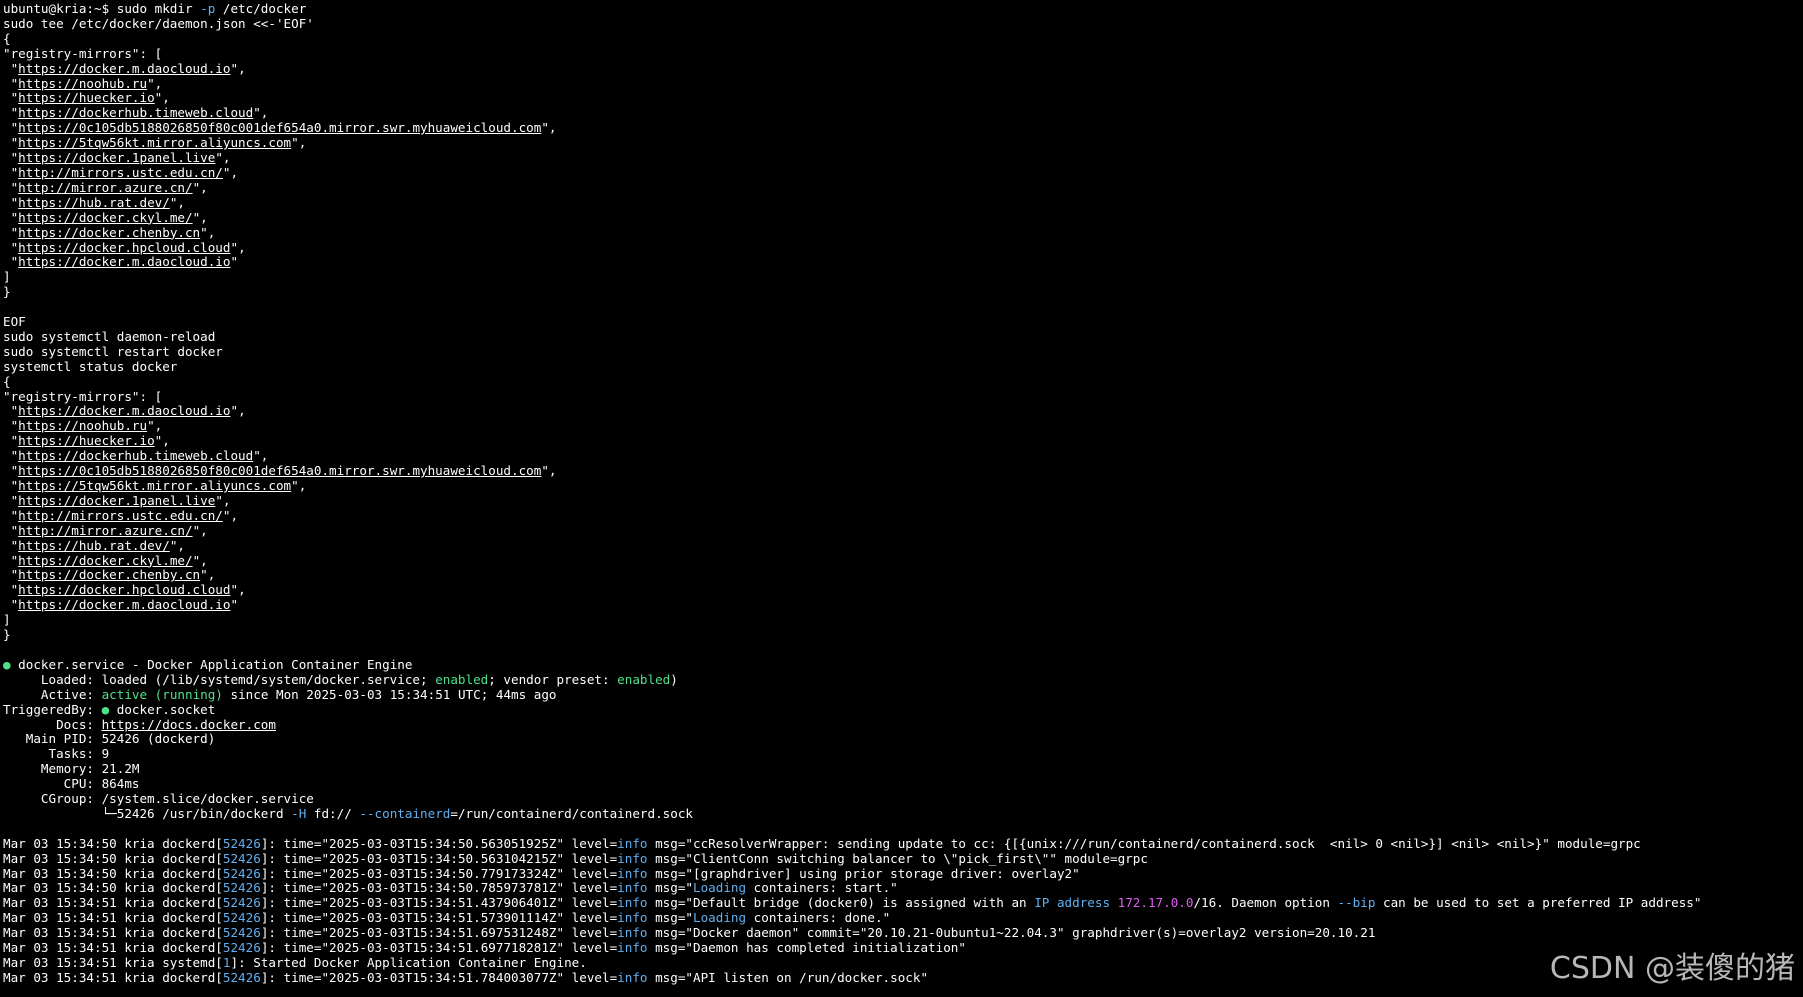 This screenshot has height=997, width=1803. Describe the element at coordinates (1356, 903) in the screenshot. I see `terminal-text: --bip` at that location.